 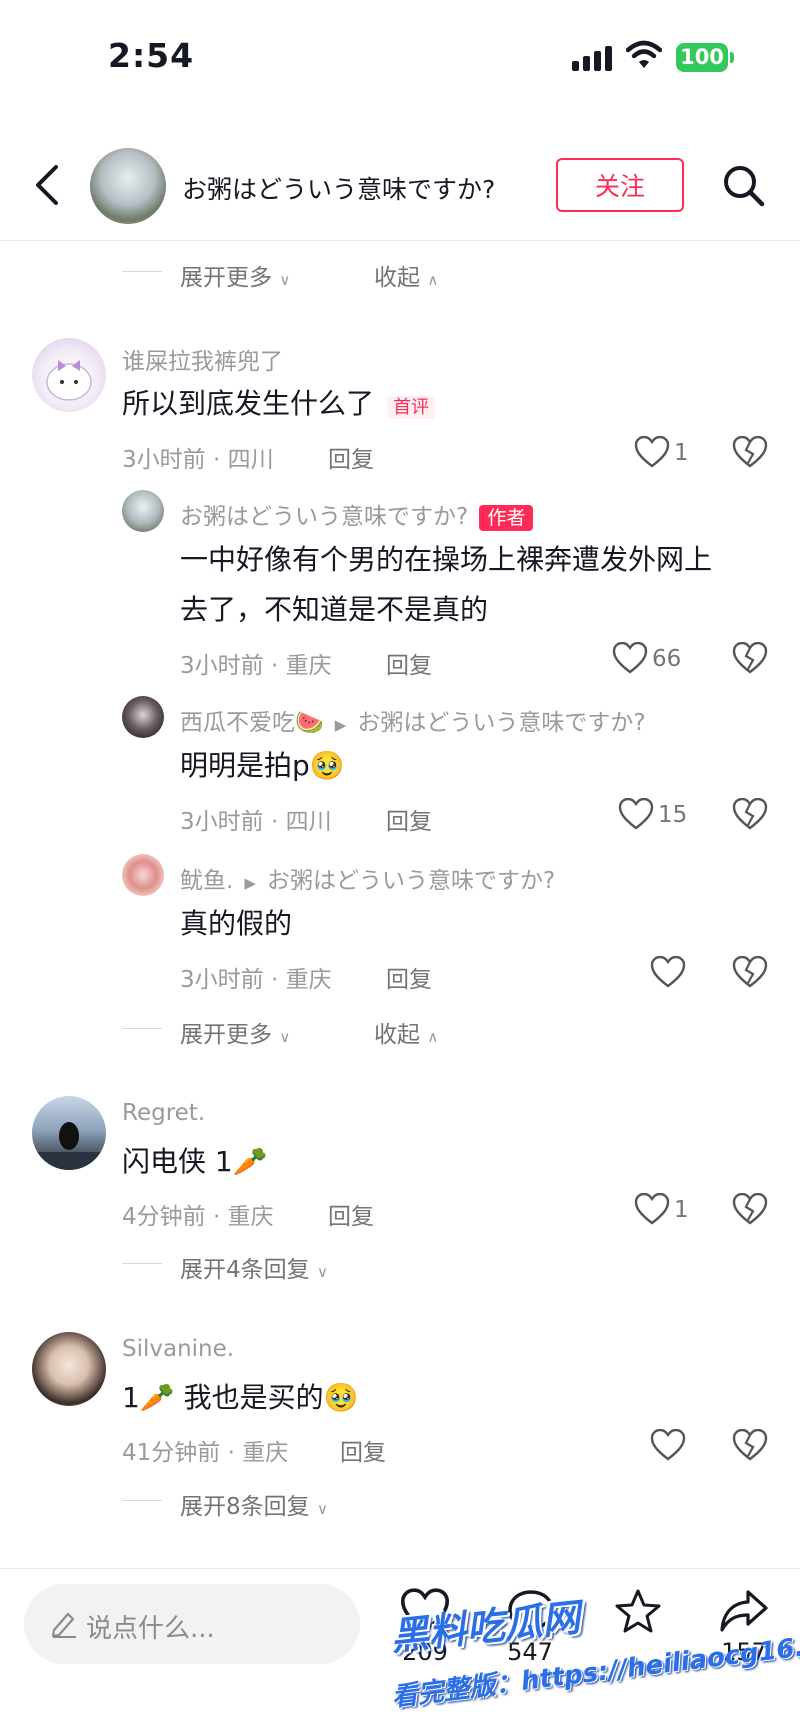 I want to click on comment-username: Regret., so click(x=163, y=1113).